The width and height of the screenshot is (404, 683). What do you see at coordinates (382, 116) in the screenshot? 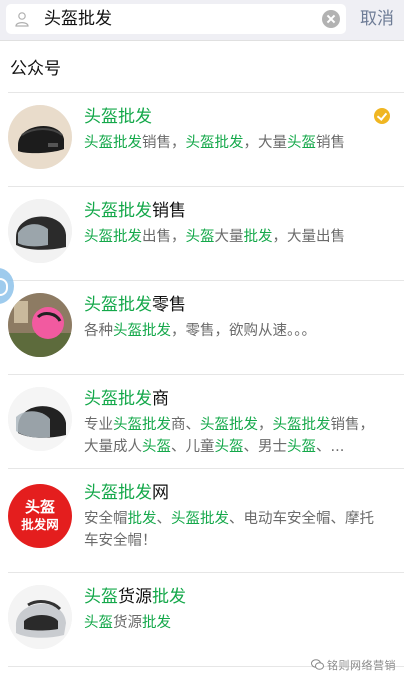
I see `verified-icon` at bounding box center [382, 116].